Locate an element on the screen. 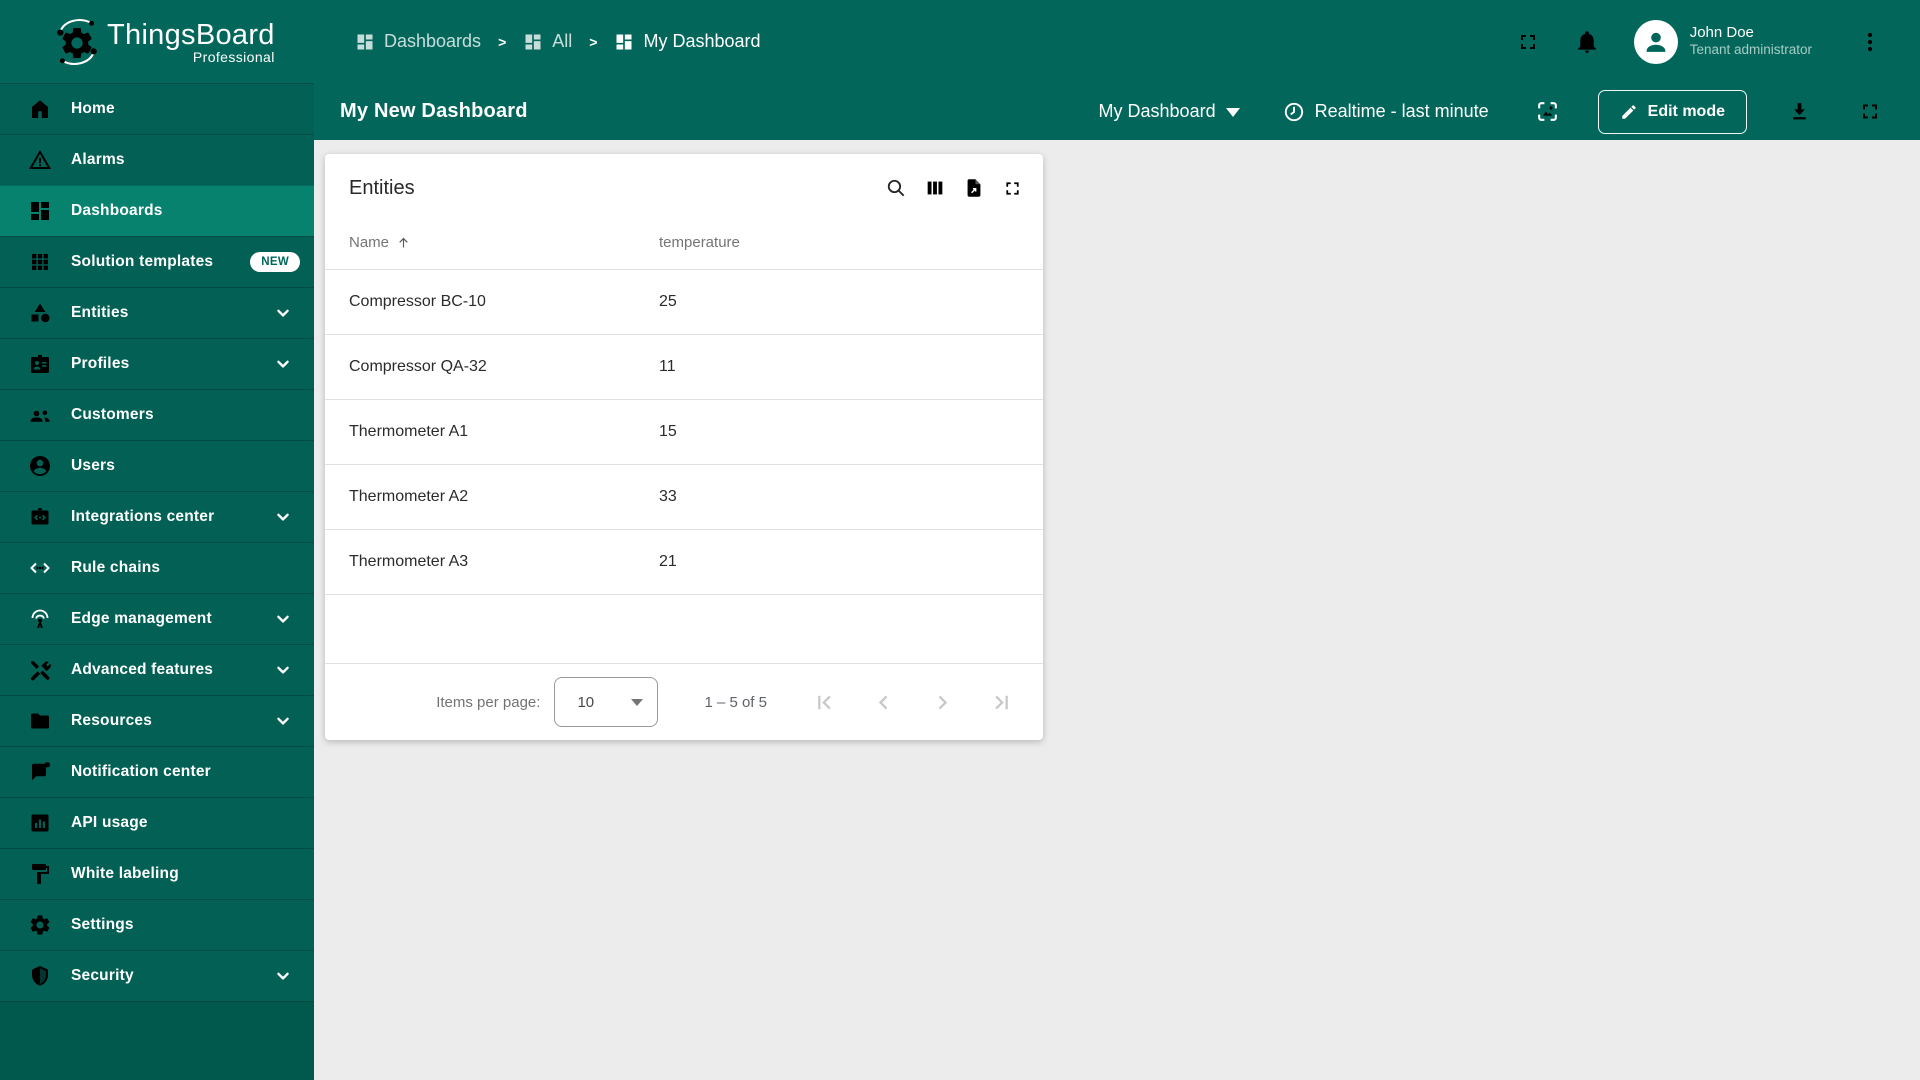 Image resolution: width=1920 pixels, height=1080 pixels. security-icon is located at coordinates (40, 976).